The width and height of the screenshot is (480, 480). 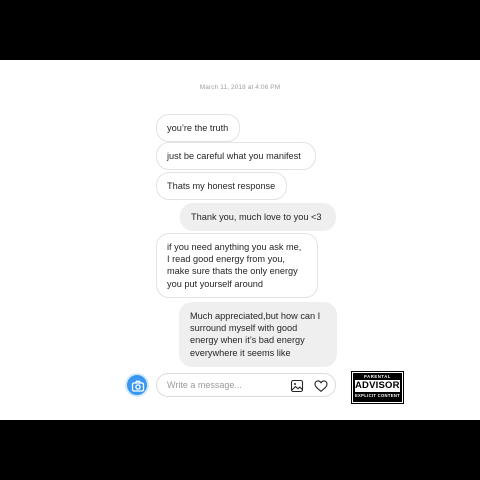 I want to click on image-icon, so click(x=297, y=386).